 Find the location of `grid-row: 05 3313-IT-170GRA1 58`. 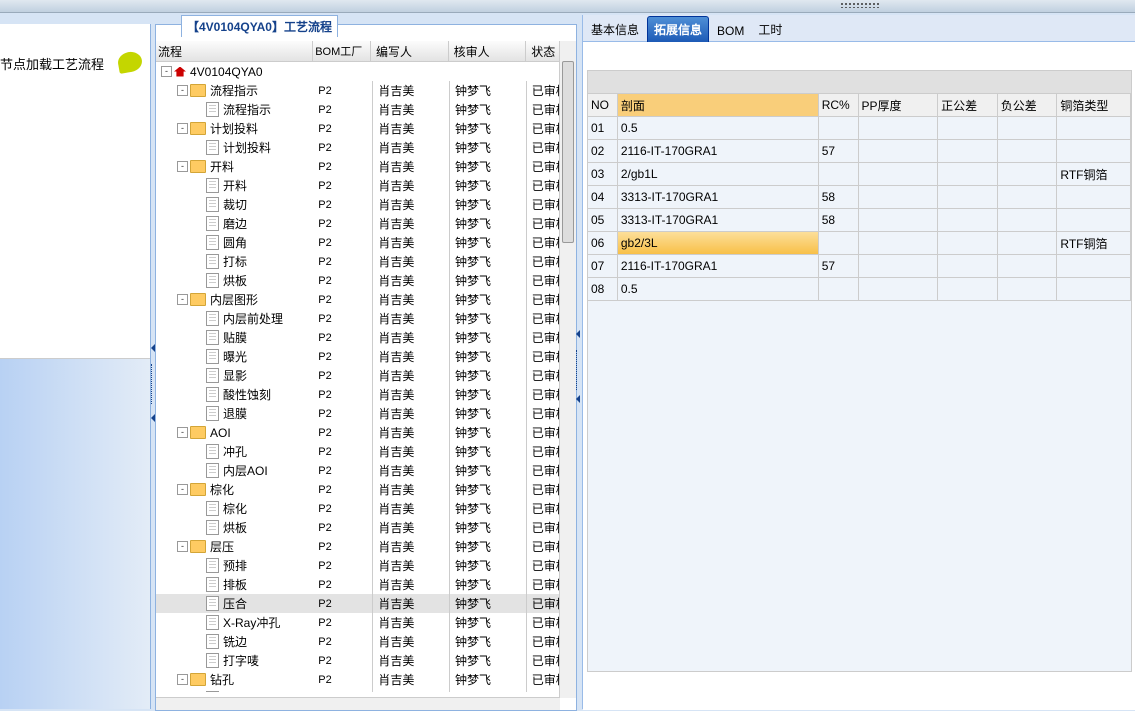

grid-row: 05 3313-IT-170GRA1 58 is located at coordinates (859, 220).